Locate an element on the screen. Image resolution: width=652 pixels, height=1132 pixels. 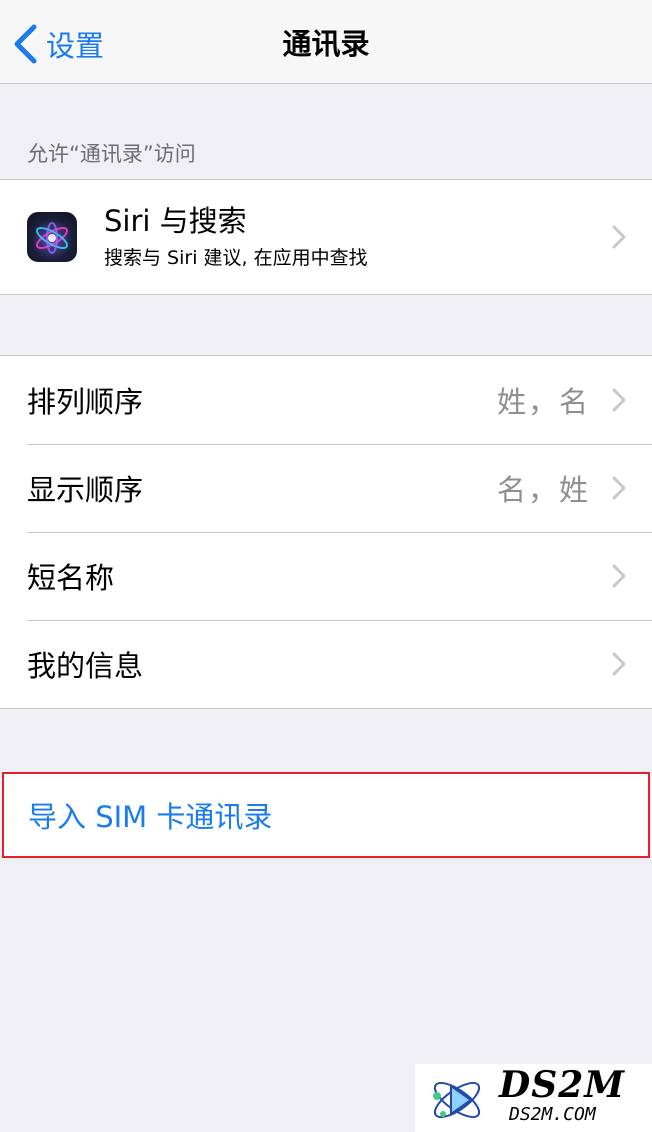
watermark: DS2M DS2M.COM is located at coordinates (533, 1098).